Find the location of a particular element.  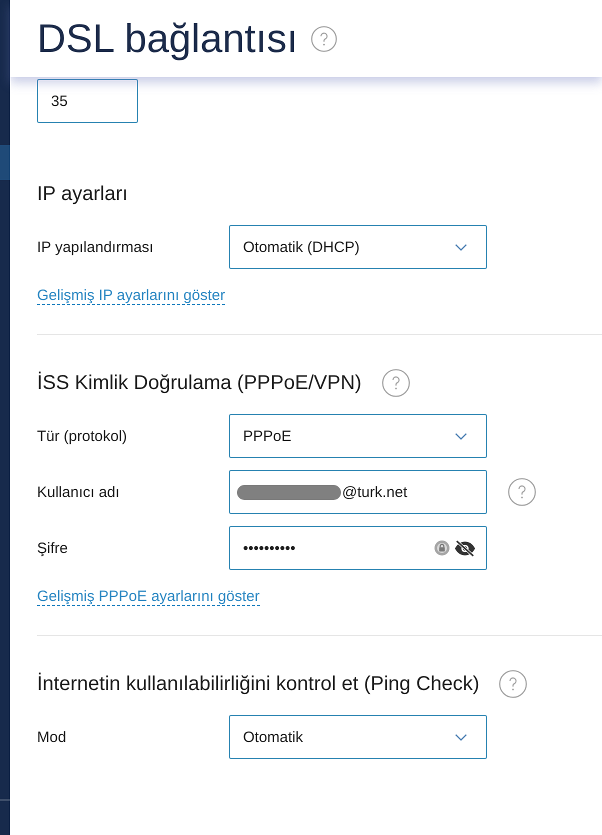

field-label: Kullanıcı adı is located at coordinates (79, 492).